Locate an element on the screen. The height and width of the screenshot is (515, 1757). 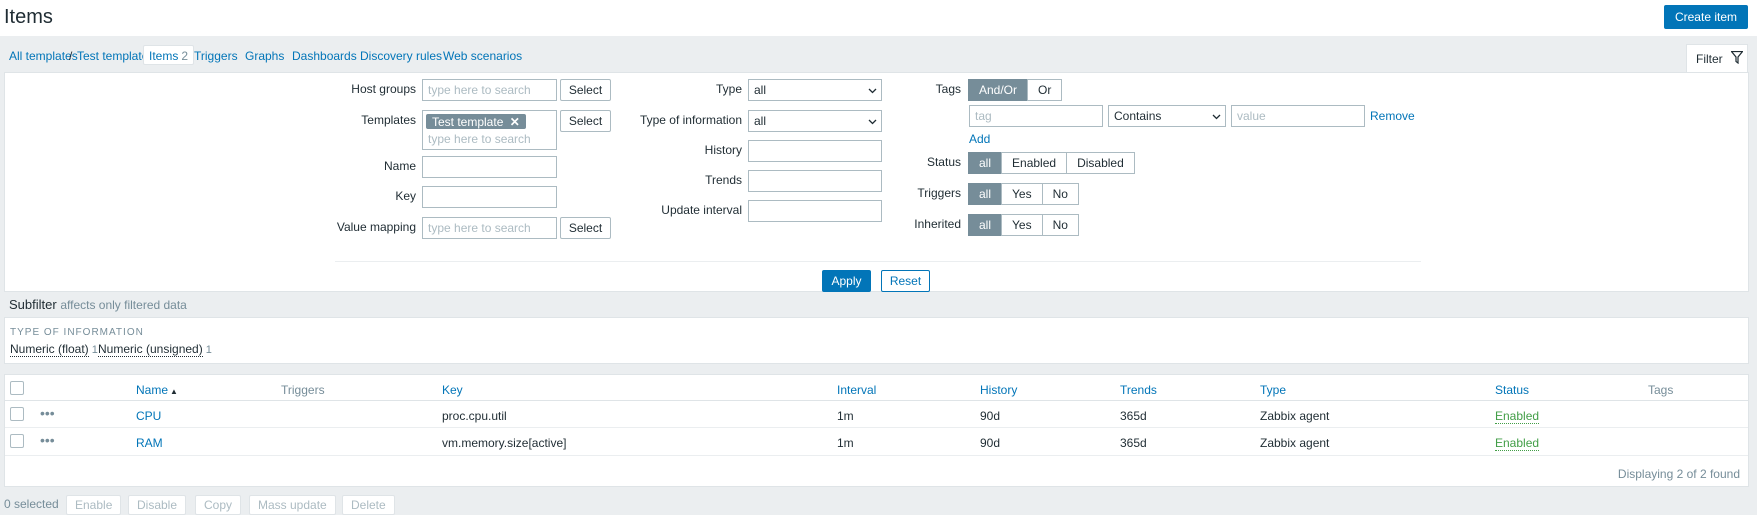
host-groups-select-button: Select is located at coordinates (585, 90).